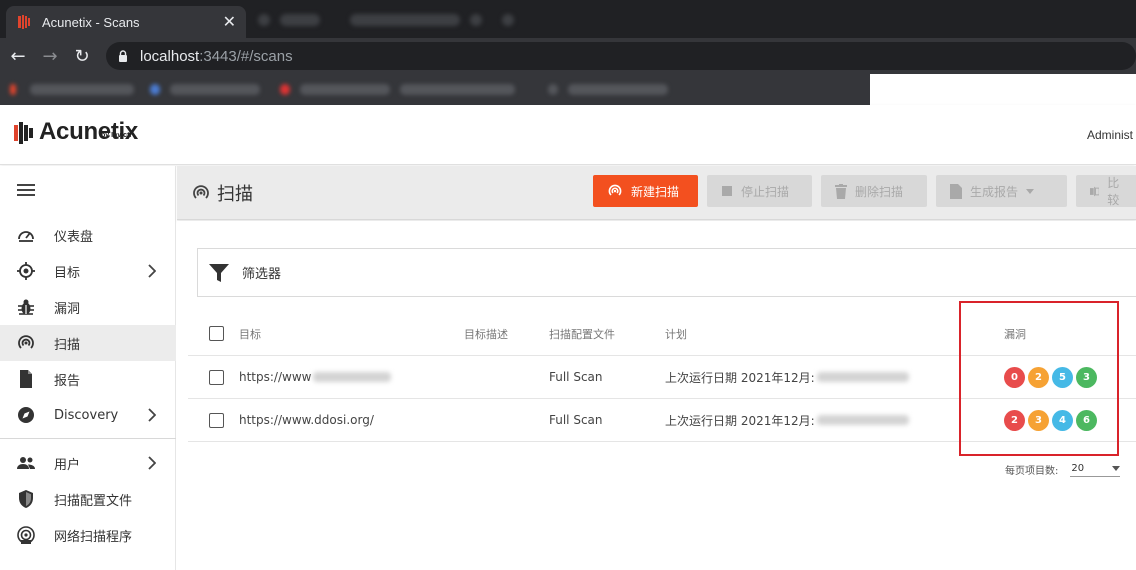 The width and height of the screenshot is (1136, 570). What do you see at coordinates (26, 463) in the screenshot?
I see `users-icon` at bounding box center [26, 463].